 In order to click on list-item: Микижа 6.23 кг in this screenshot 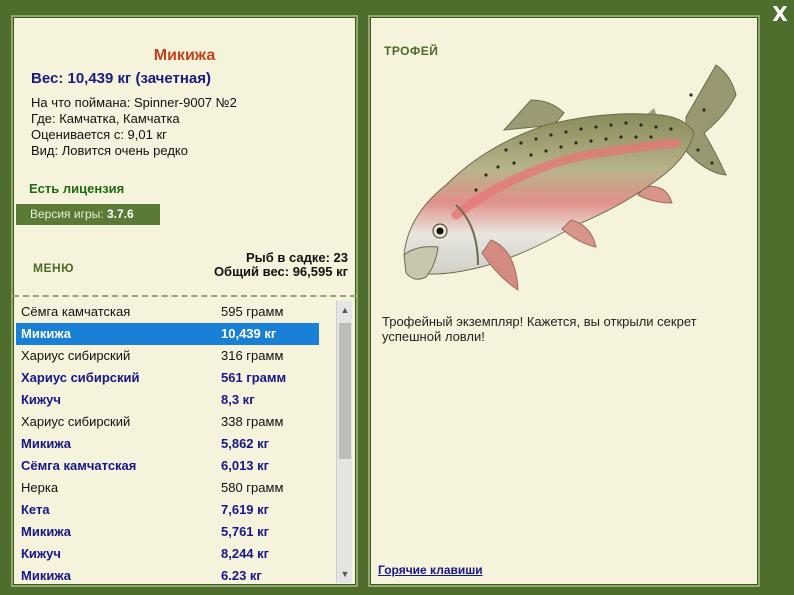, I will do `click(177, 574)`.